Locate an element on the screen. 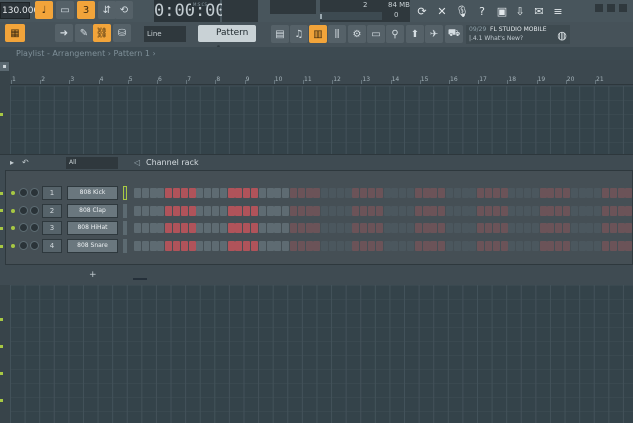  channel-mixer-track: 4 is located at coordinates (52, 246).